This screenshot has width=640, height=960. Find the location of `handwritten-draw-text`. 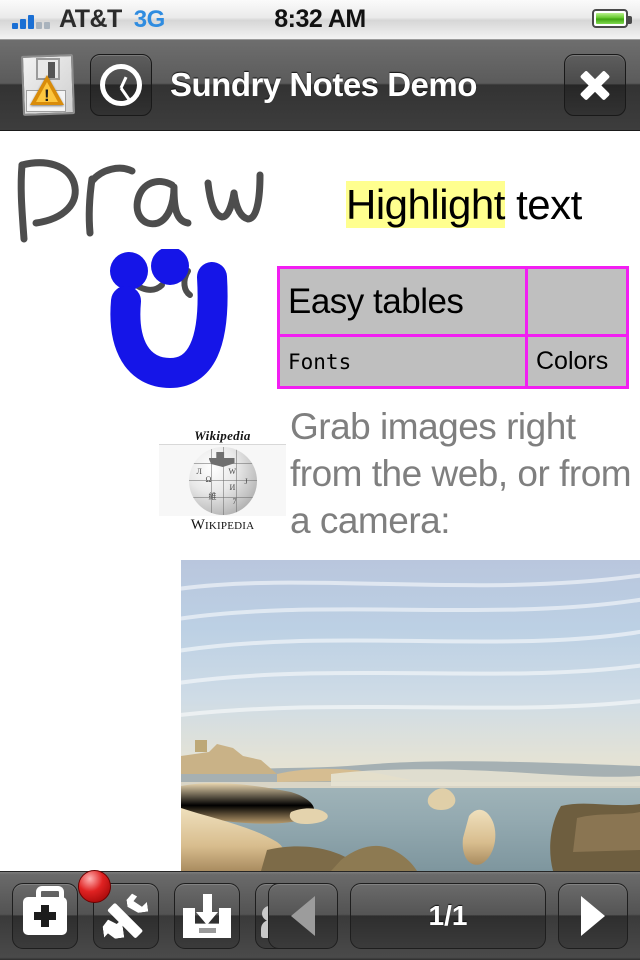

handwritten-draw-text is located at coordinates (140, 201).